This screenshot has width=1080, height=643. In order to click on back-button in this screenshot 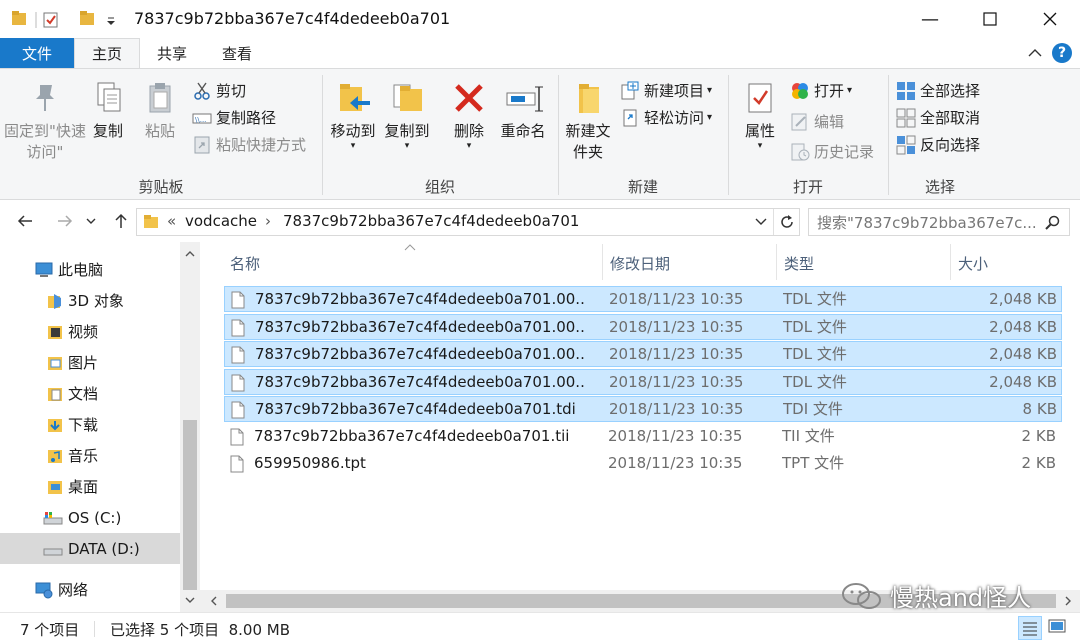, I will do `click(25, 221)`.